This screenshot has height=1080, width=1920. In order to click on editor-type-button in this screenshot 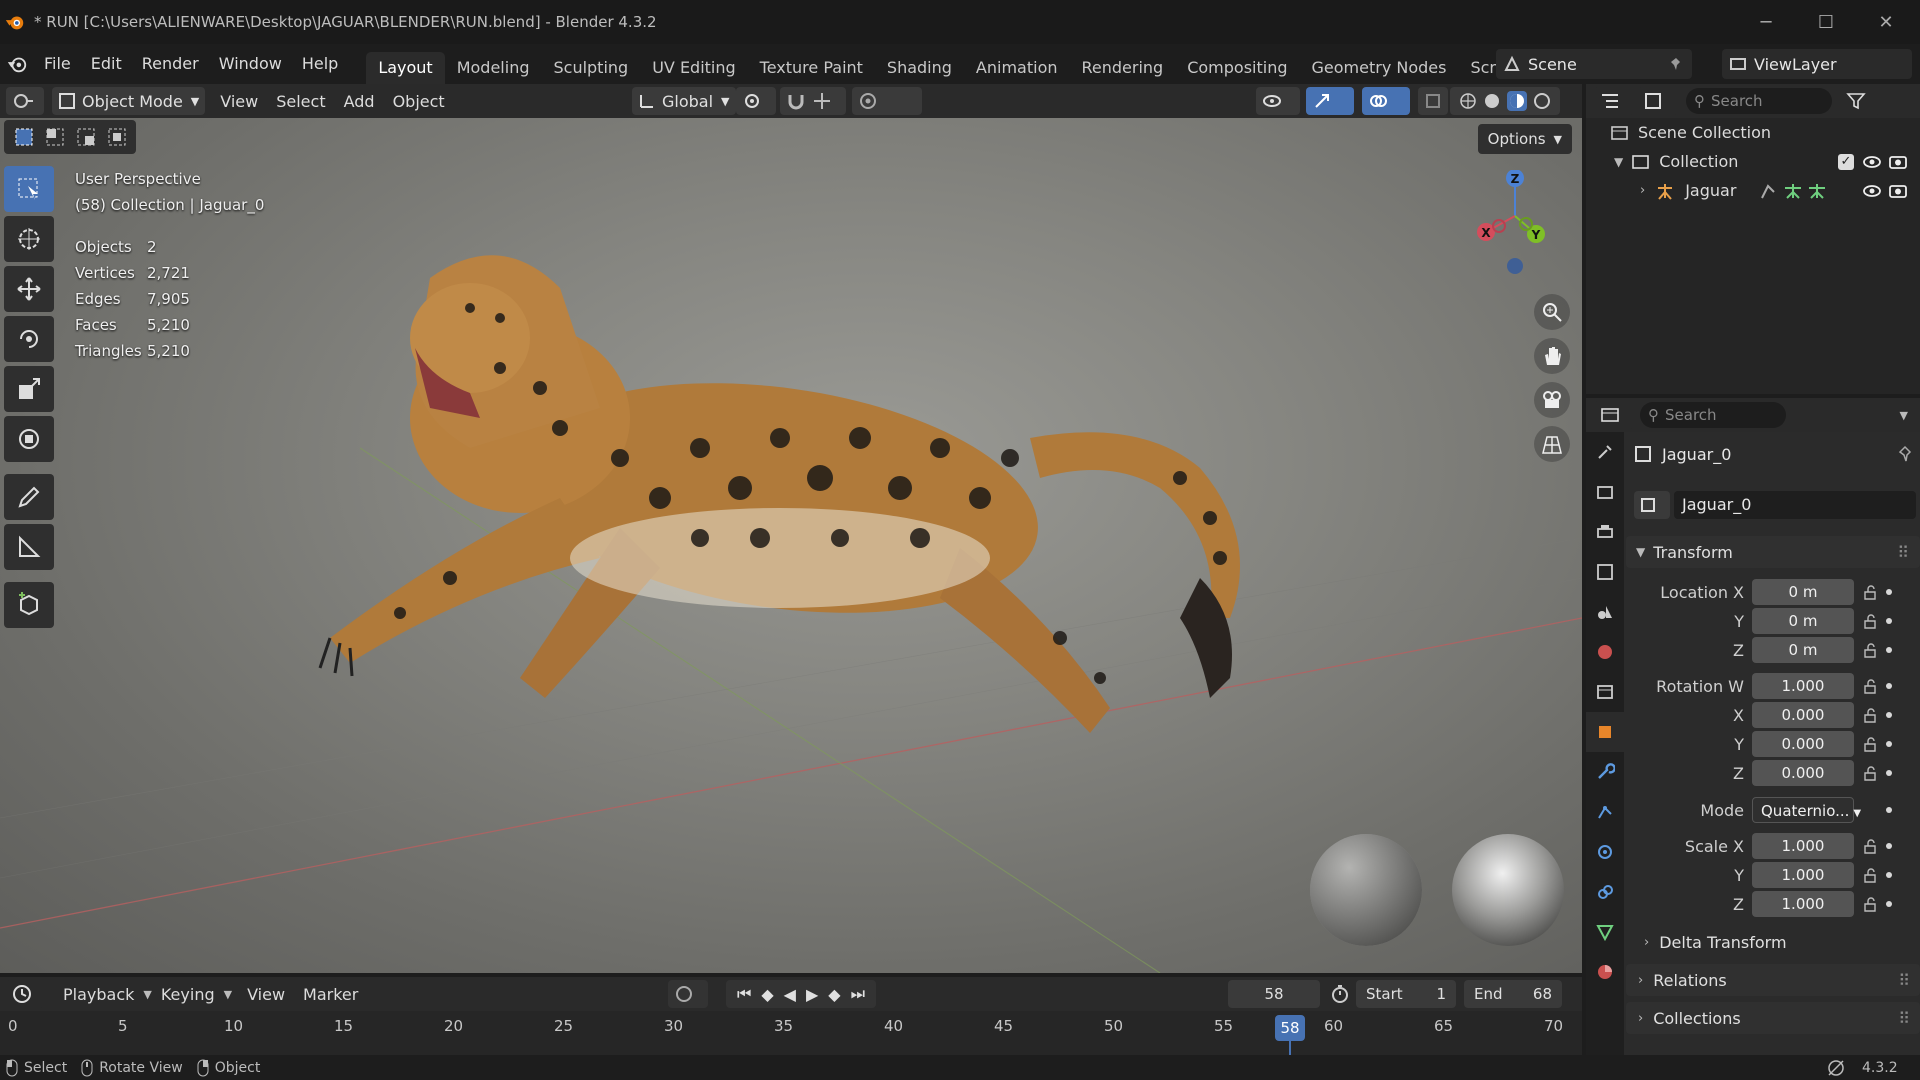, I will do `click(25, 101)`.